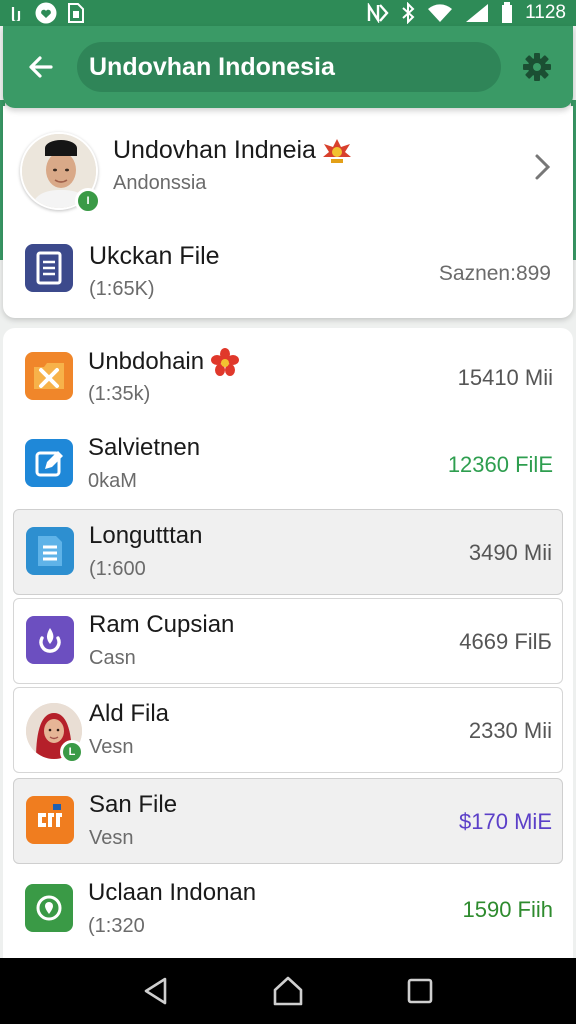  I want to click on item-title: Uclaan Indonan, so click(172, 892).